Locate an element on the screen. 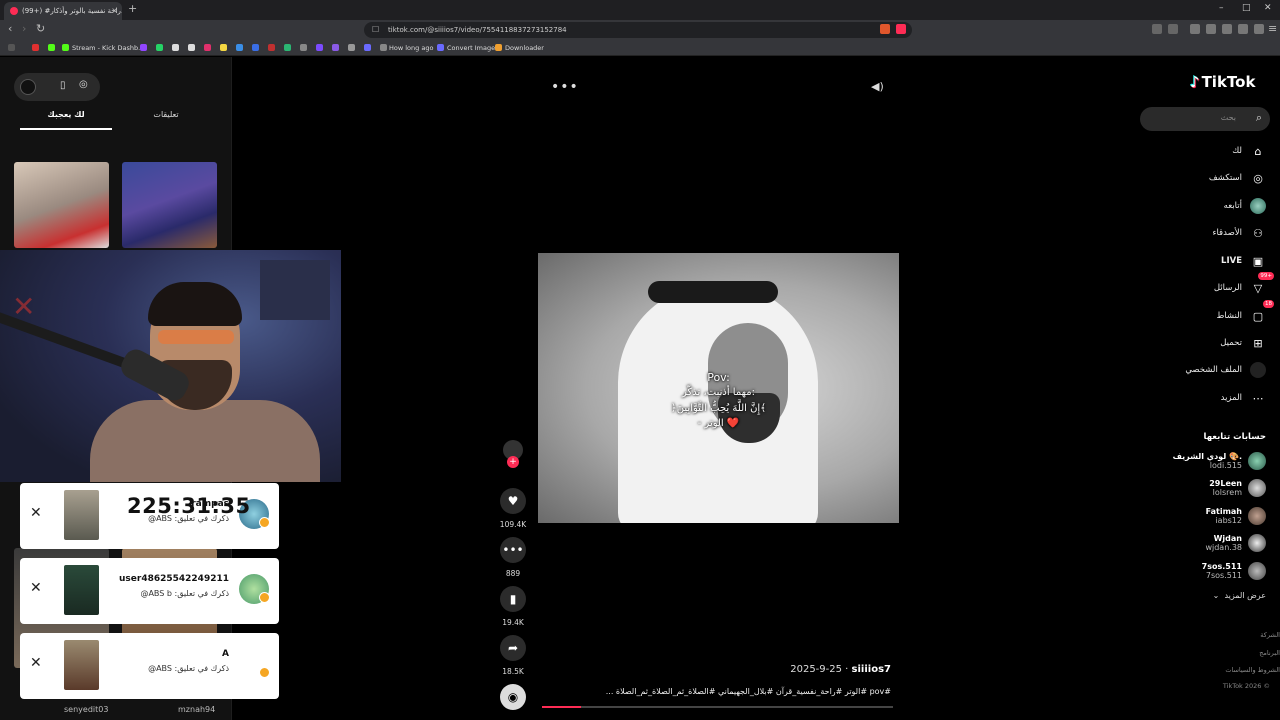  bookmark-downloader: Downloader is located at coordinates (524, 48).